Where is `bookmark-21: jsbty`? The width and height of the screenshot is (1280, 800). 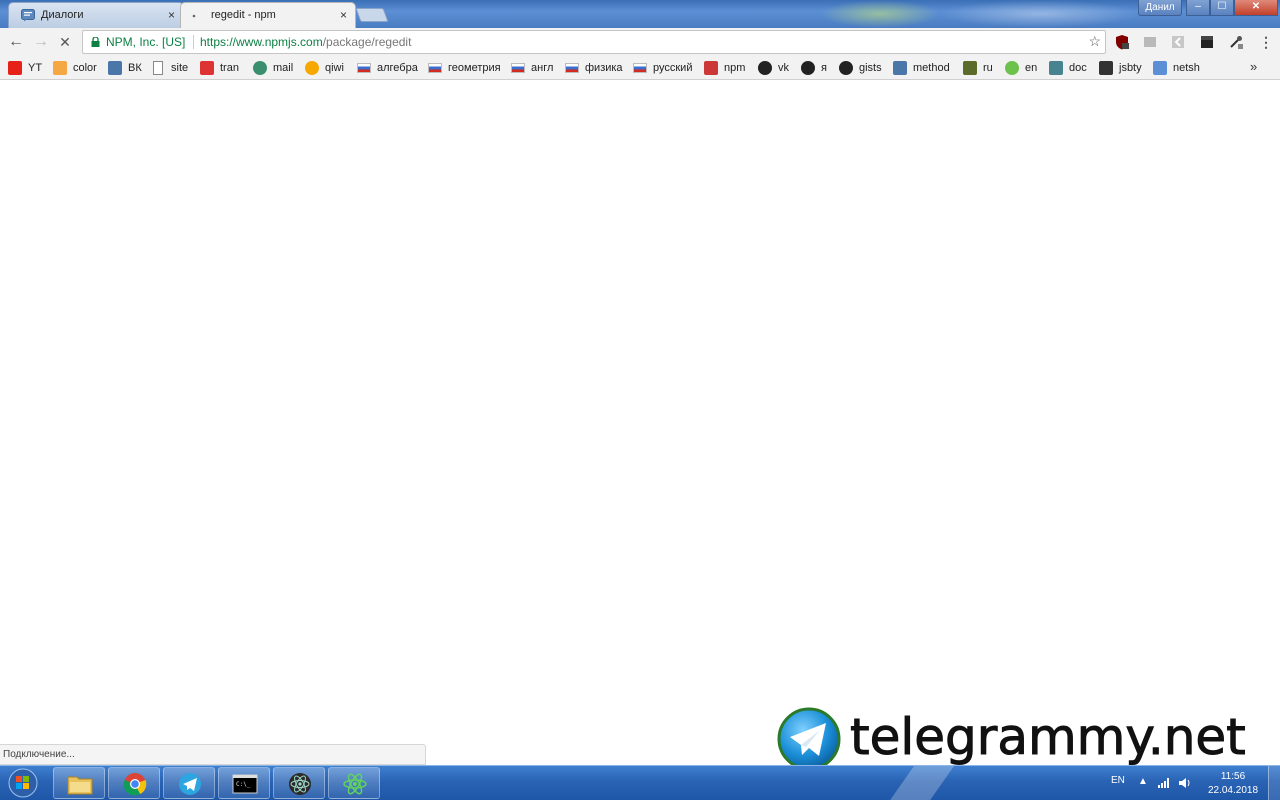 bookmark-21: jsbty is located at coordinates (1120, 68).